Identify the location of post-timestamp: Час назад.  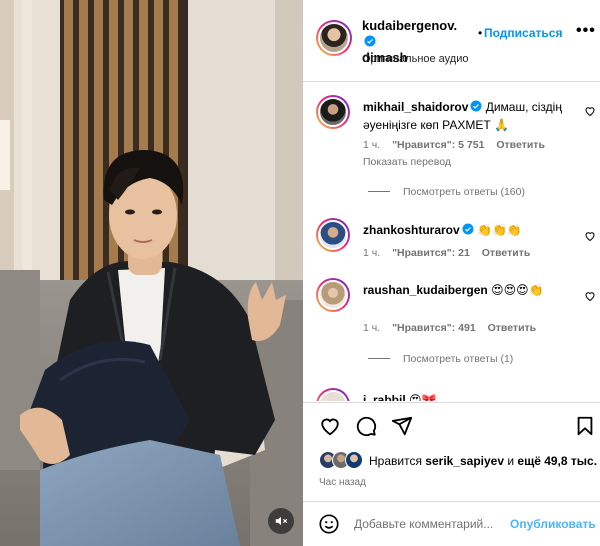
(342, 482).